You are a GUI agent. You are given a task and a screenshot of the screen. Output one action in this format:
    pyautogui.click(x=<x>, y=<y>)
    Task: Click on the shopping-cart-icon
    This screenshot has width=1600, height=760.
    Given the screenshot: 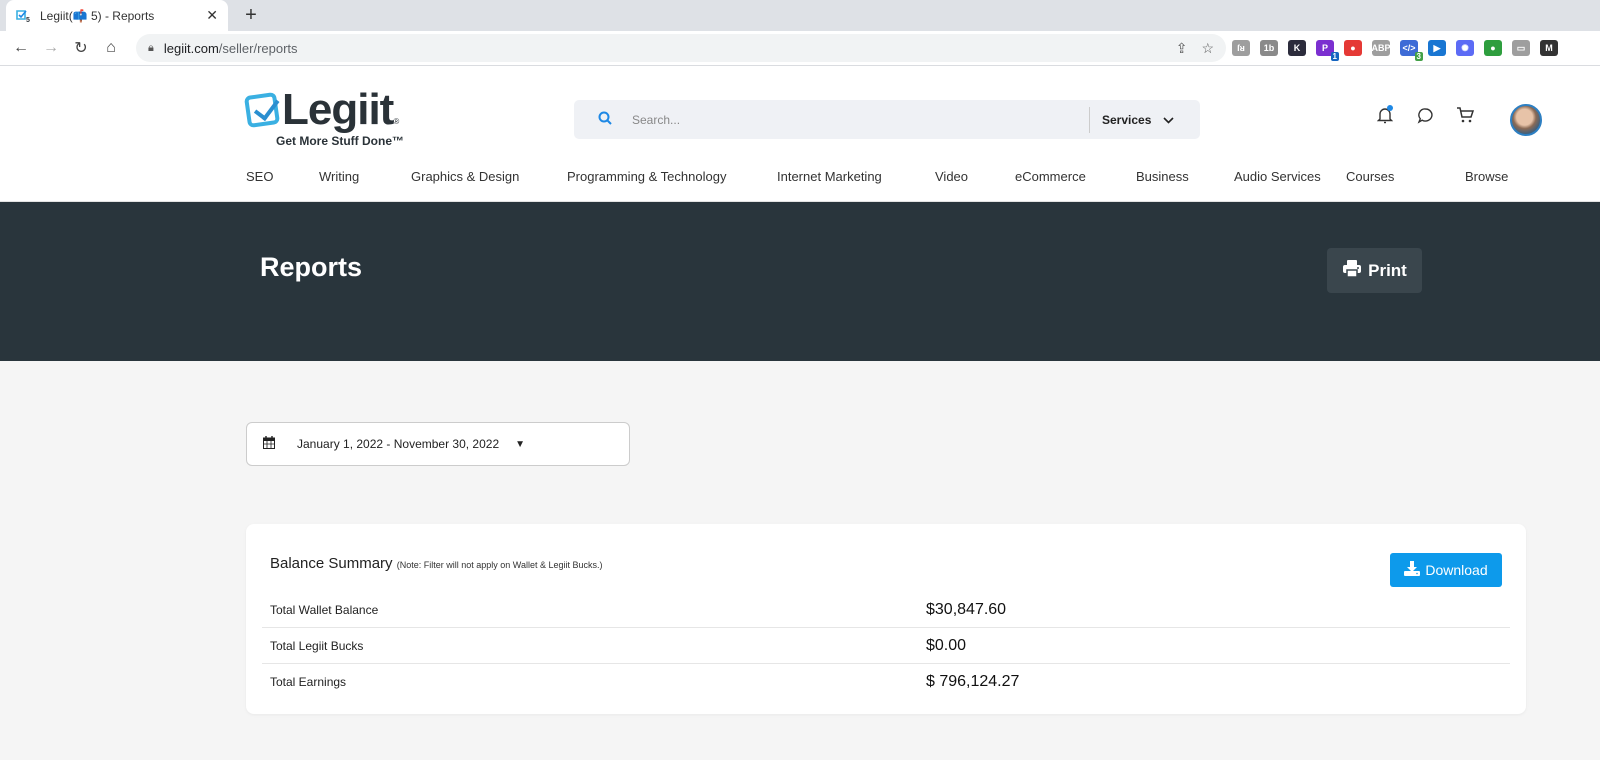 What is the action you would take?
    pyautogui.click(x=1465, y=115)
    